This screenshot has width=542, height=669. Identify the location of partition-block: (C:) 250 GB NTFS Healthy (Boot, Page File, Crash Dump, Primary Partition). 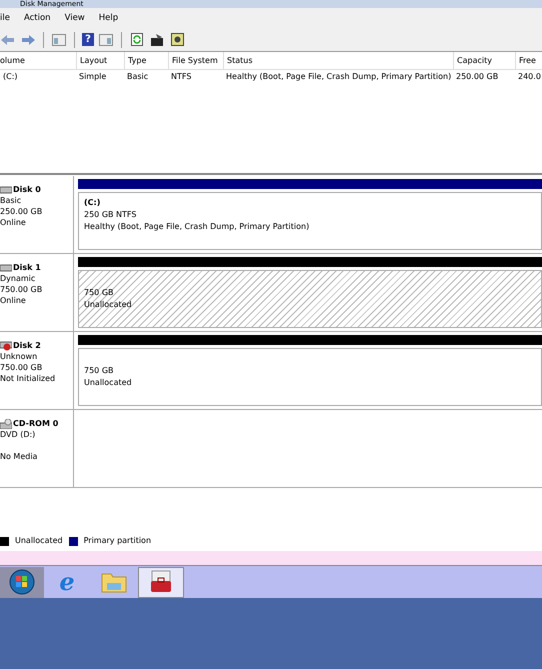
(310, 221).